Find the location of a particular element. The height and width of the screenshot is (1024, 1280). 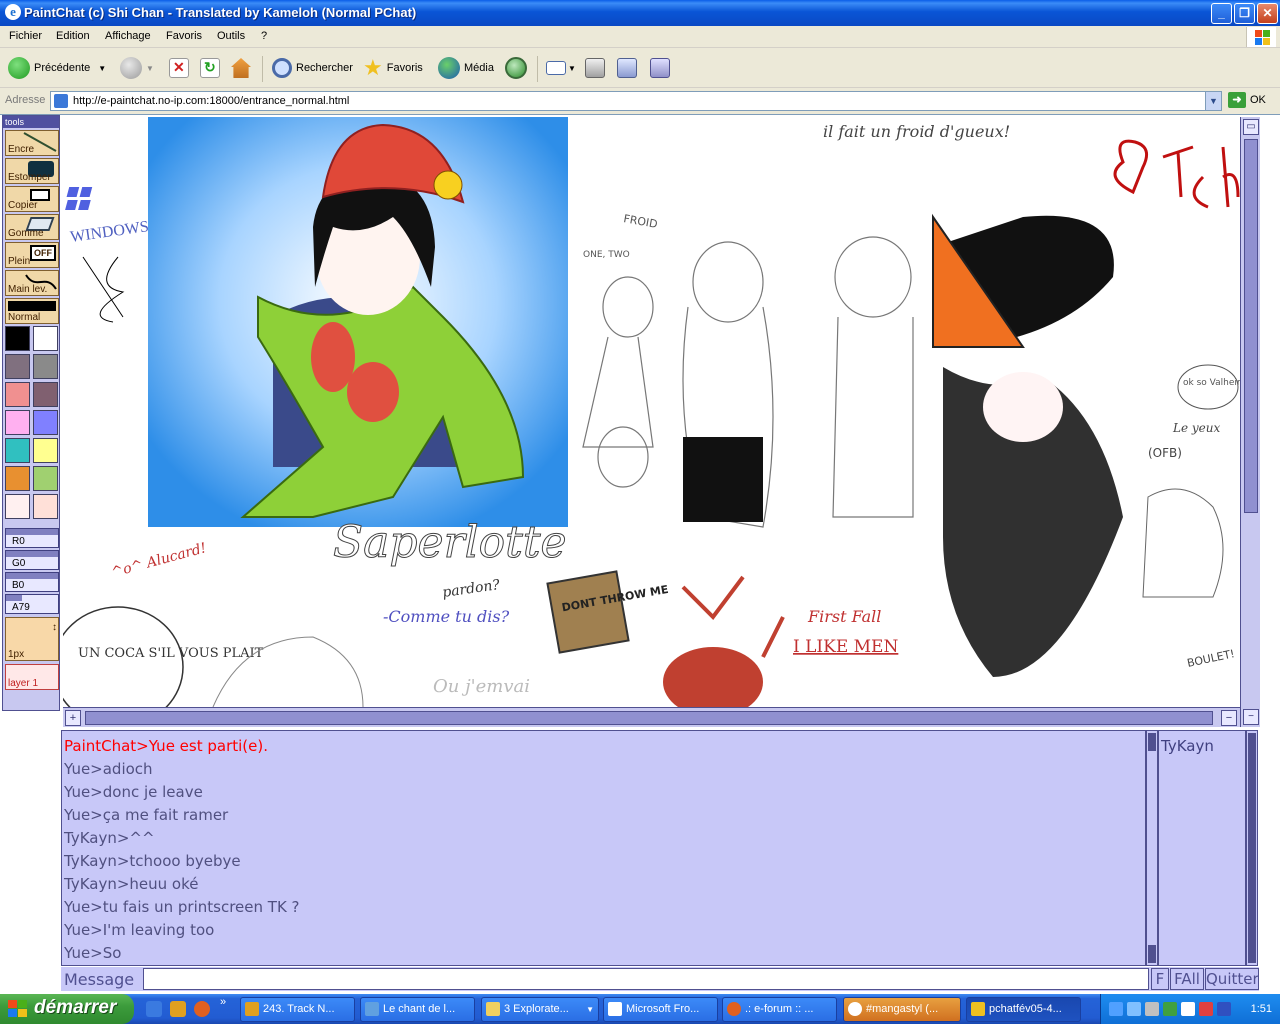

canvas-vertical-scrollbar: ▭ − is located at coordinates (1250, 422).